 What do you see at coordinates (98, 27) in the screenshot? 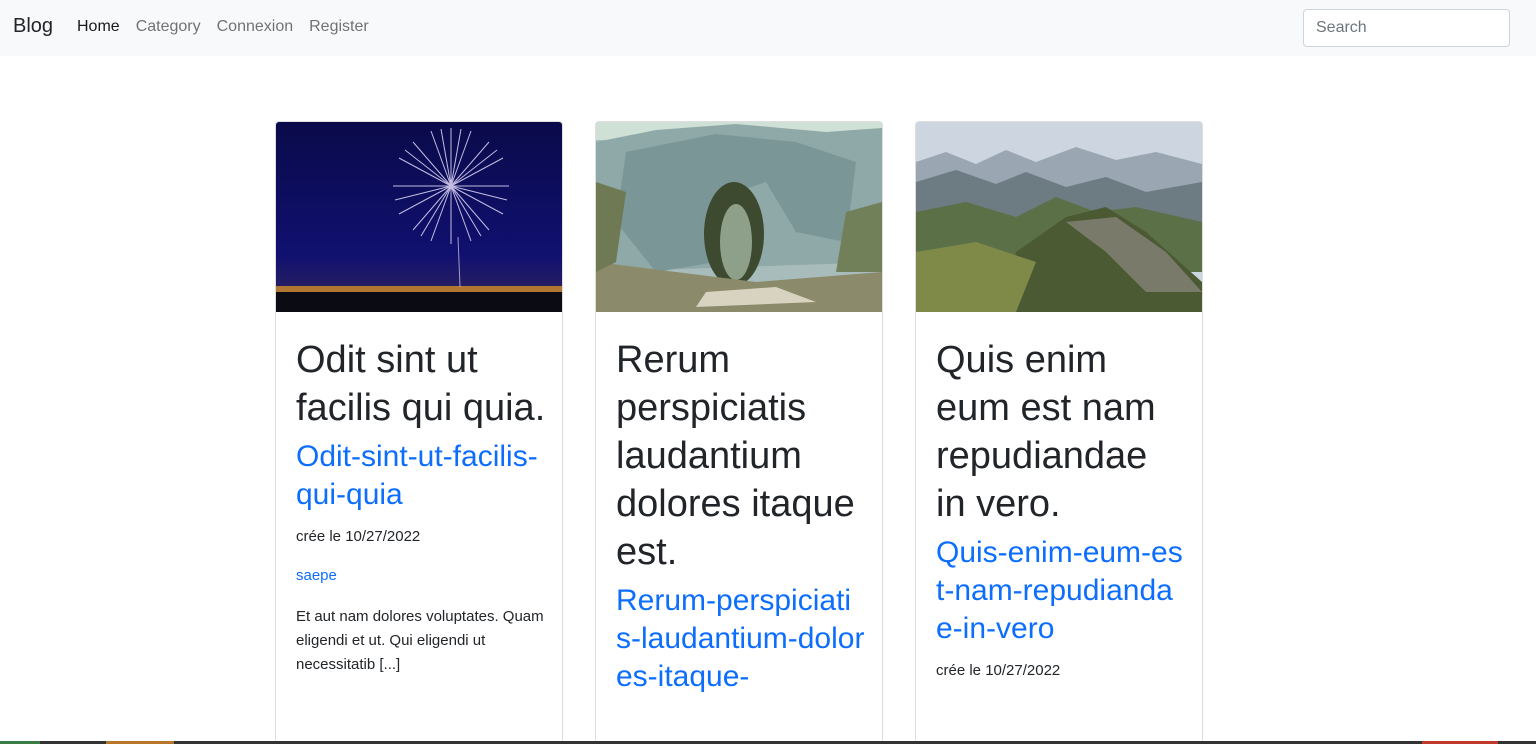
I see `nav-home: Home` at bounding box center [98, 27].